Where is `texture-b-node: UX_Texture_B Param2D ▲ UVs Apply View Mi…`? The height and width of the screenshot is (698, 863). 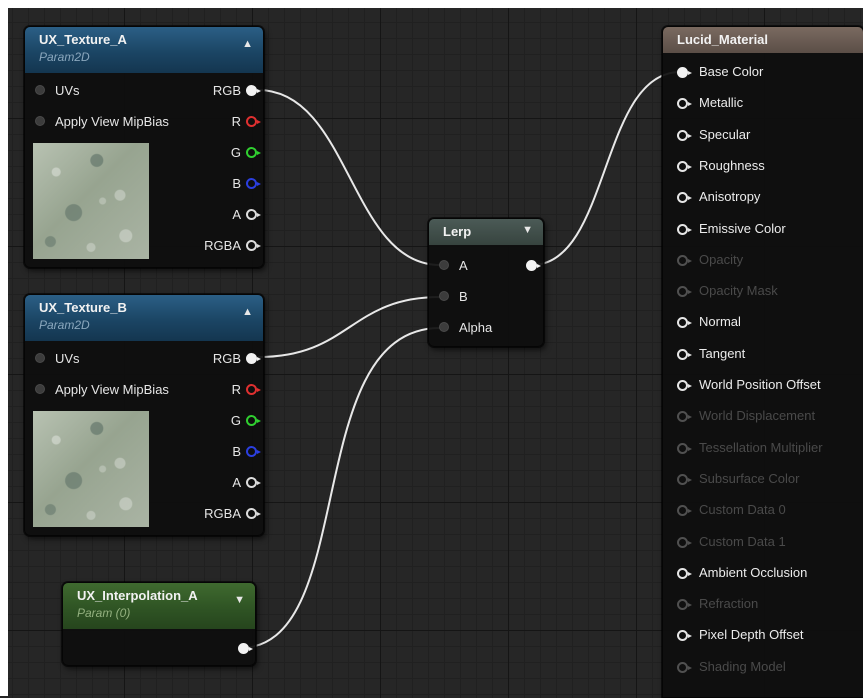 texture-b-node: UX_Texture_B Param2D ▲ UVs Apply View Mi… is located at coordinates (144, 415).